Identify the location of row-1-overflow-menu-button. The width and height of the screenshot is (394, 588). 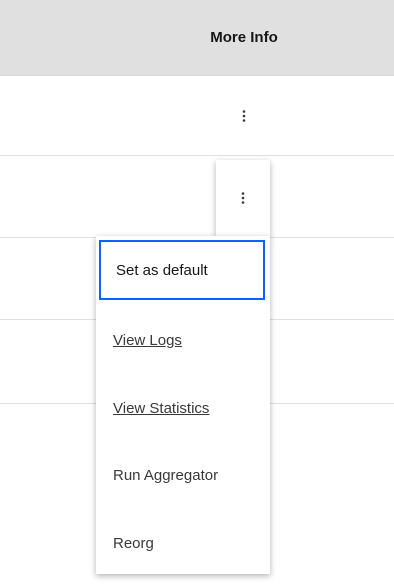
(244, 116).